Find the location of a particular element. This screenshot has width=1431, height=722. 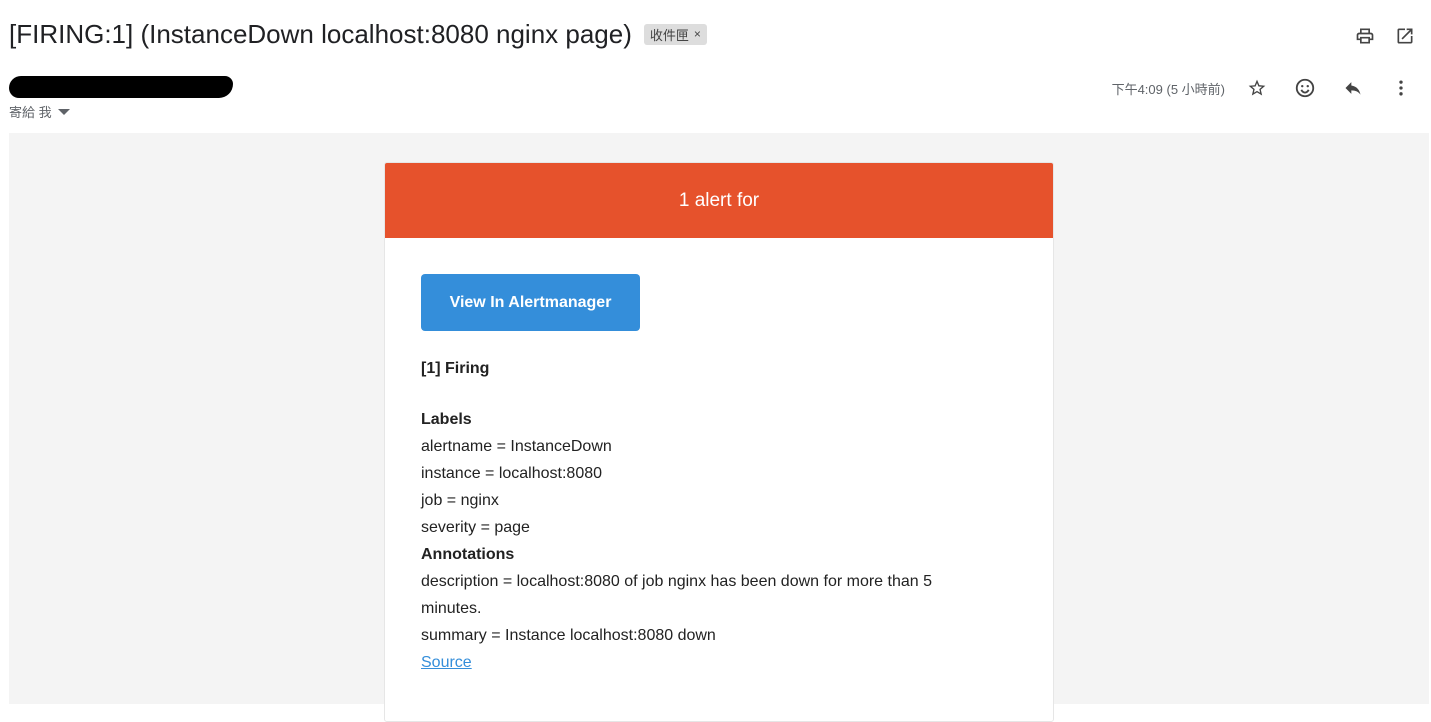

top-toolbar is located at coordinates (1391, 36).